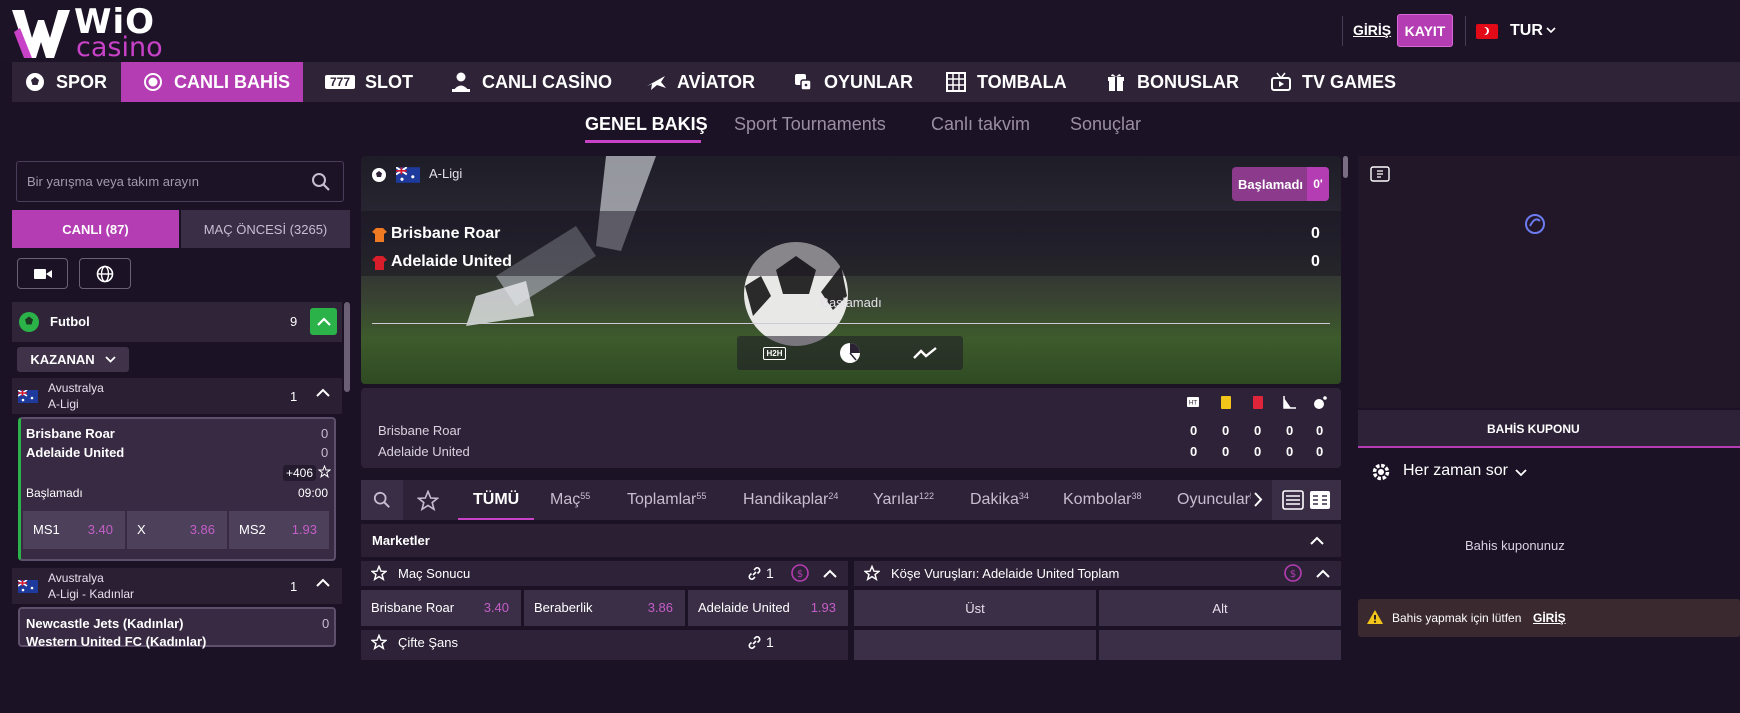 The width and height of the screenshot is (1740, 713). What do you see at coordinates (321, 182) in the screenshot?
I see `search-icon` at bounding box center [321, 182].